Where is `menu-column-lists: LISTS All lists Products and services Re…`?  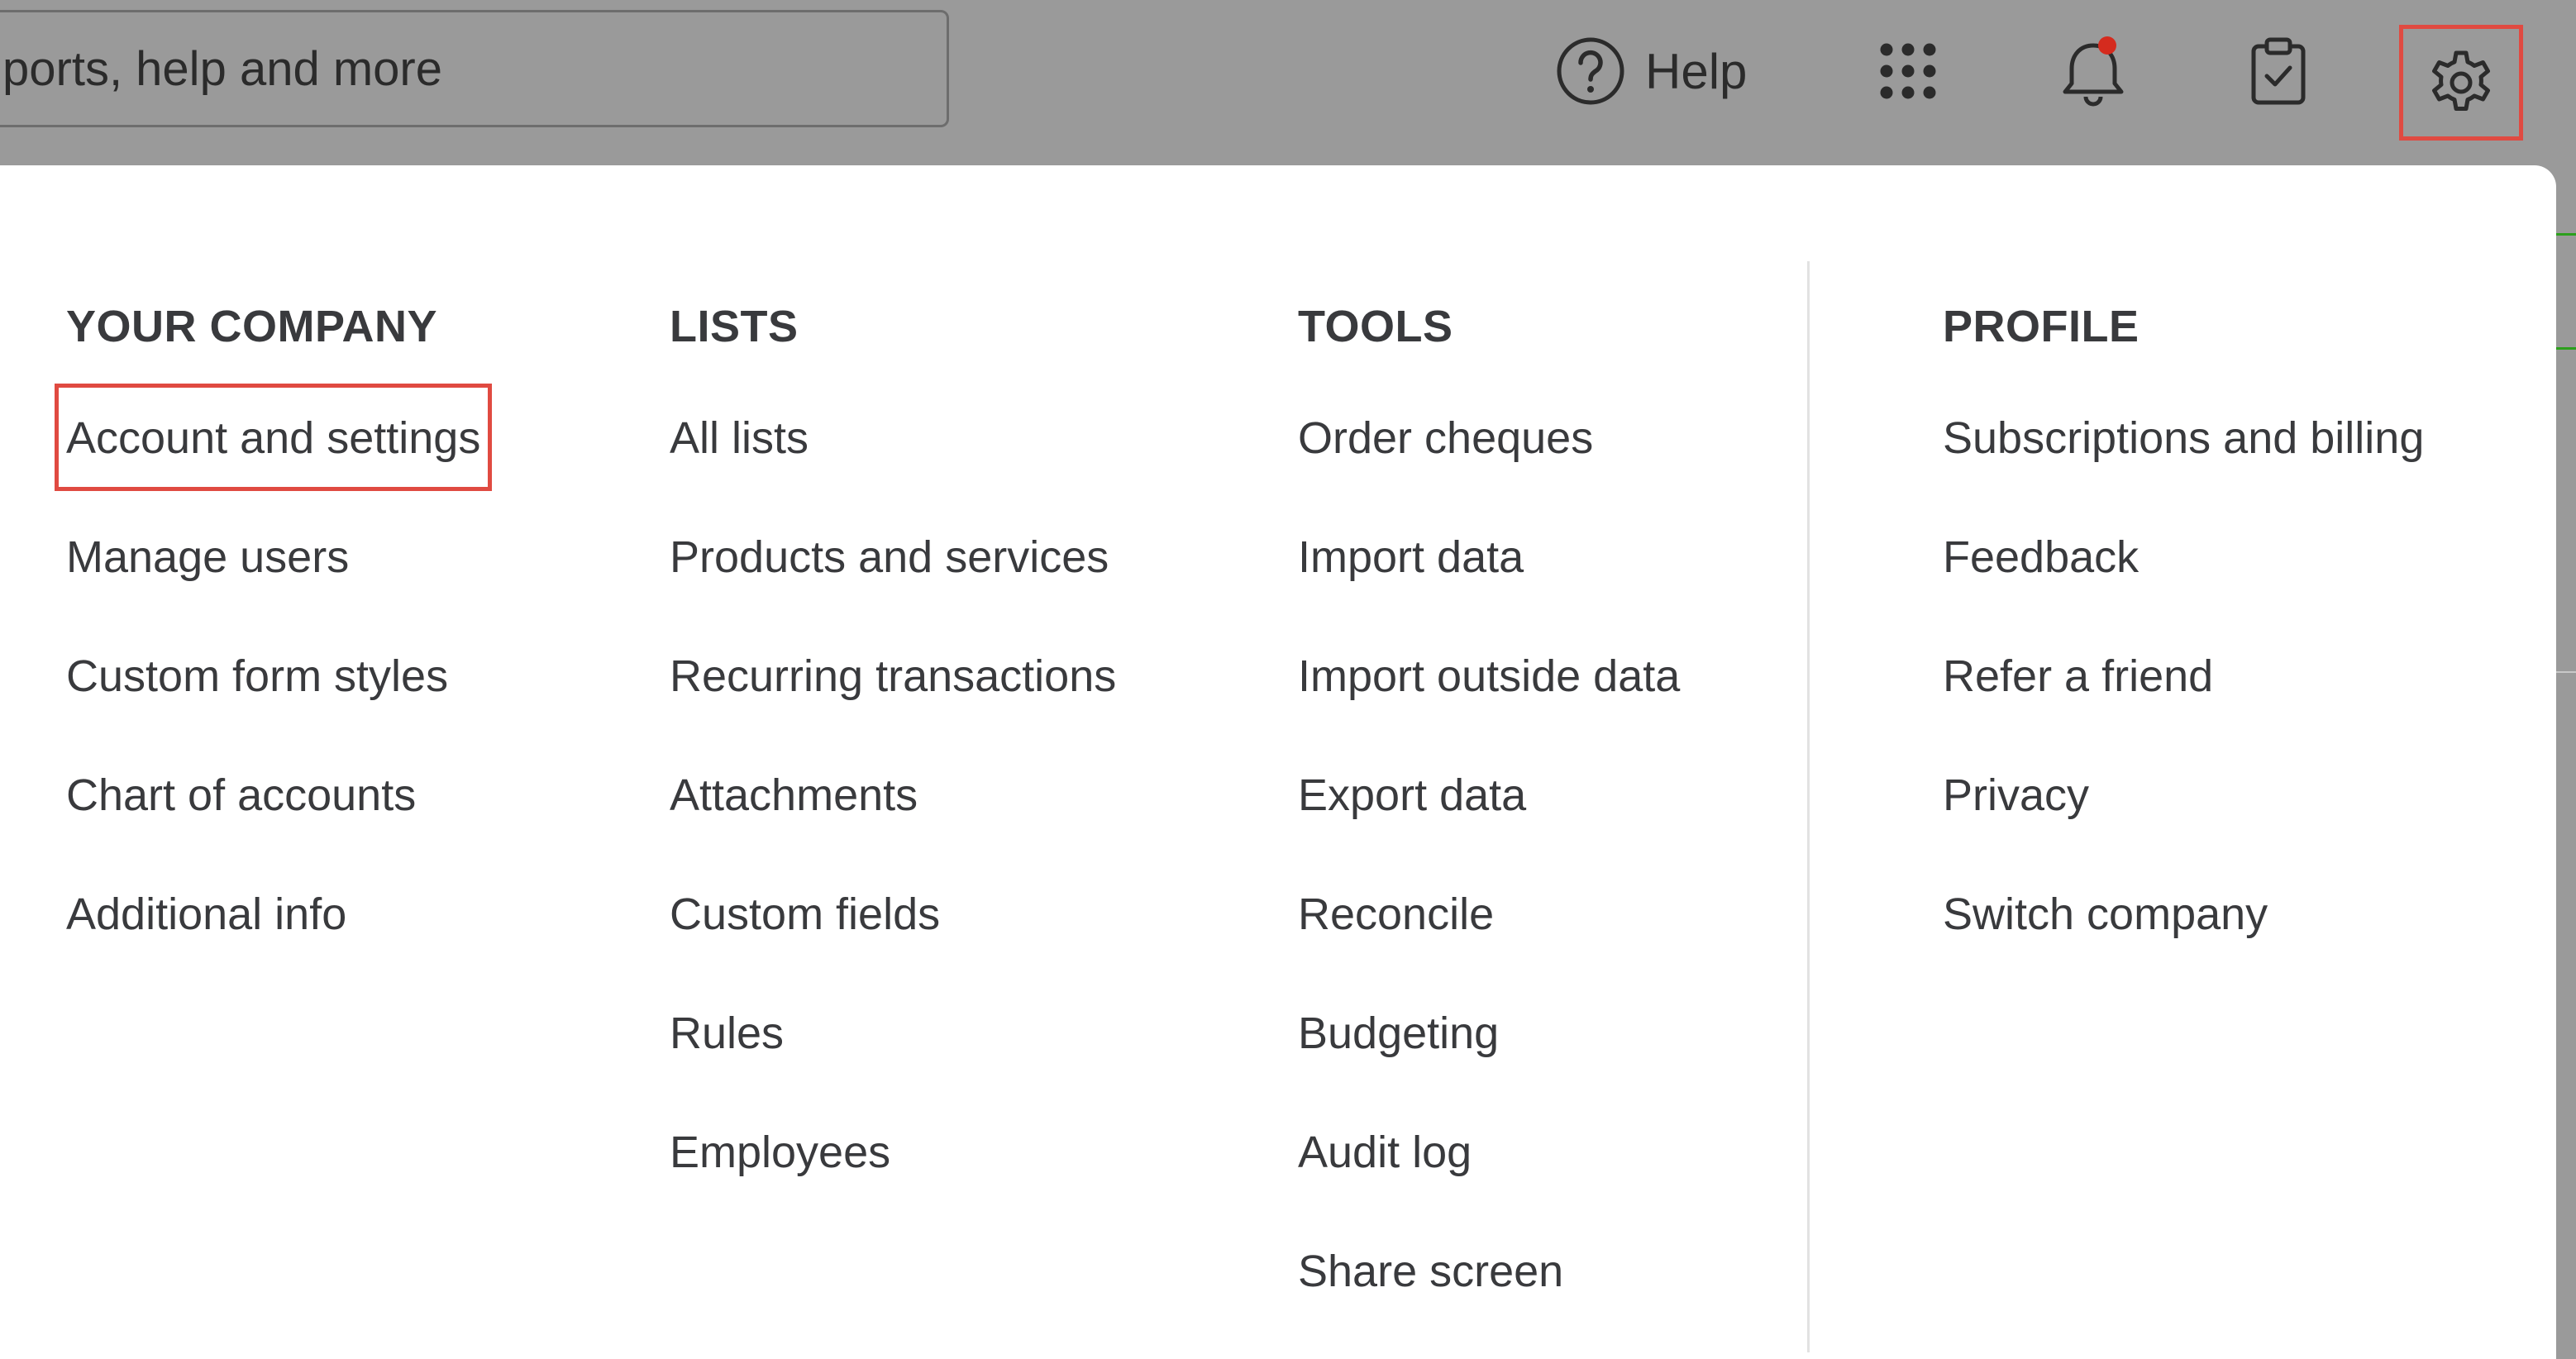 menu-column-lists: LISTS All lists Products and services Re… is located at coordinates (893, 770).